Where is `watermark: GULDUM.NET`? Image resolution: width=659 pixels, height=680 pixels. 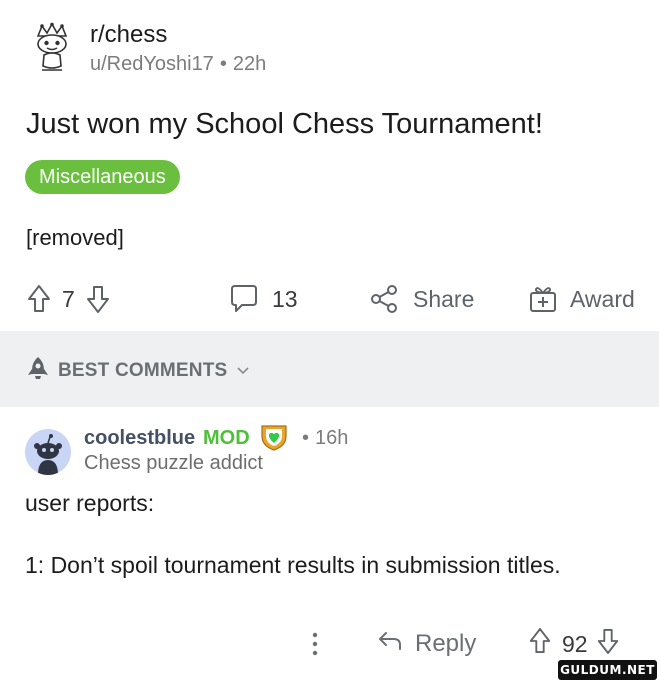
watermark: GULDUM.NET is located at coordinates (607, 670).